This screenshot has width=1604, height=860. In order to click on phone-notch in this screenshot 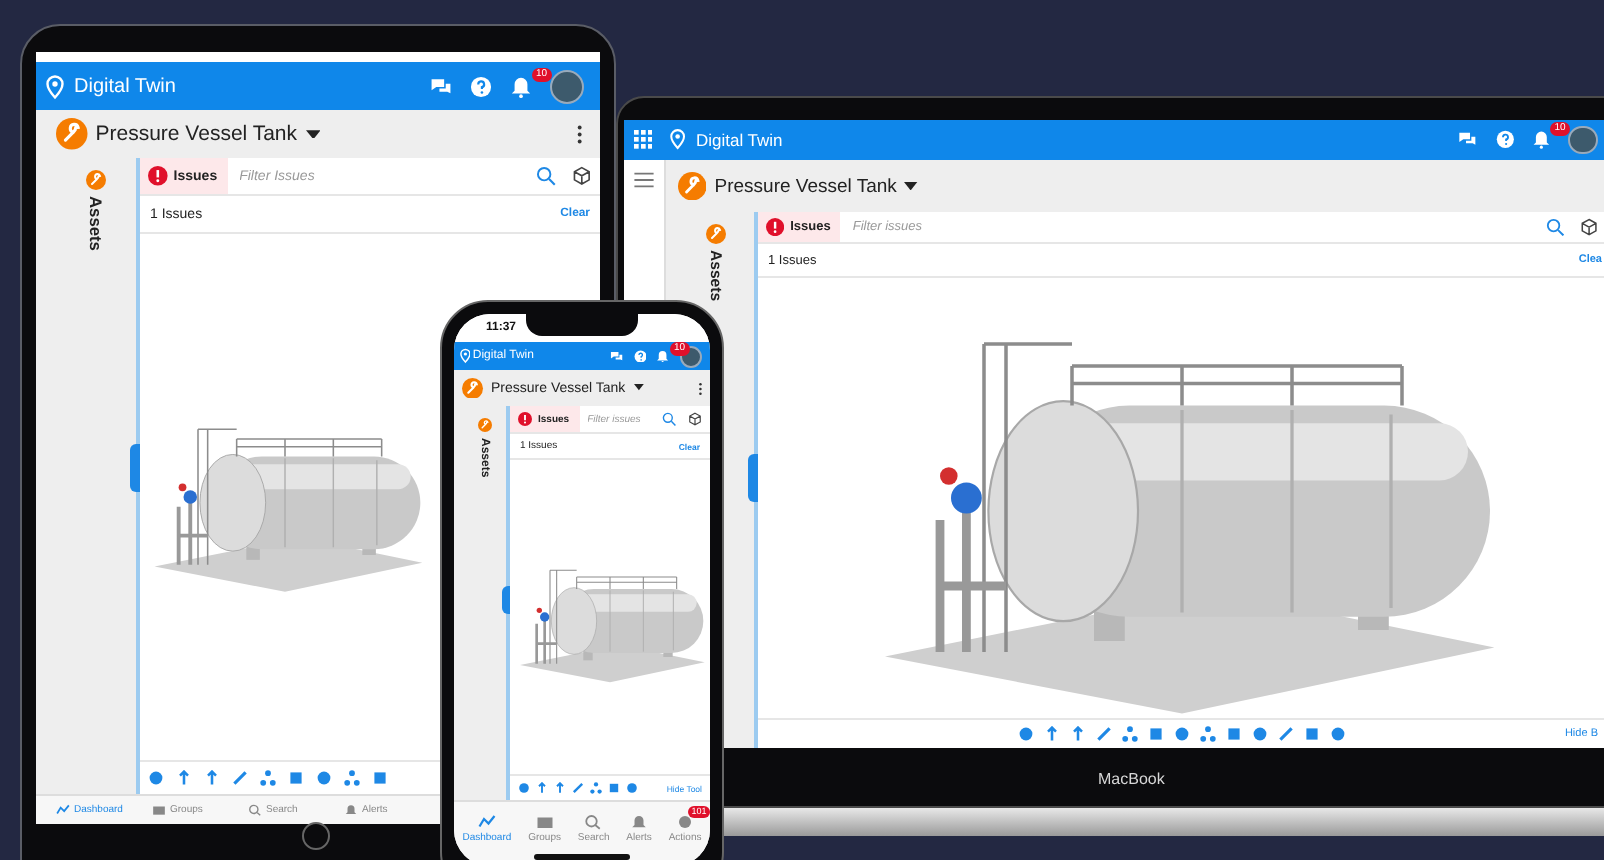, I will do `click(582, 325)`.